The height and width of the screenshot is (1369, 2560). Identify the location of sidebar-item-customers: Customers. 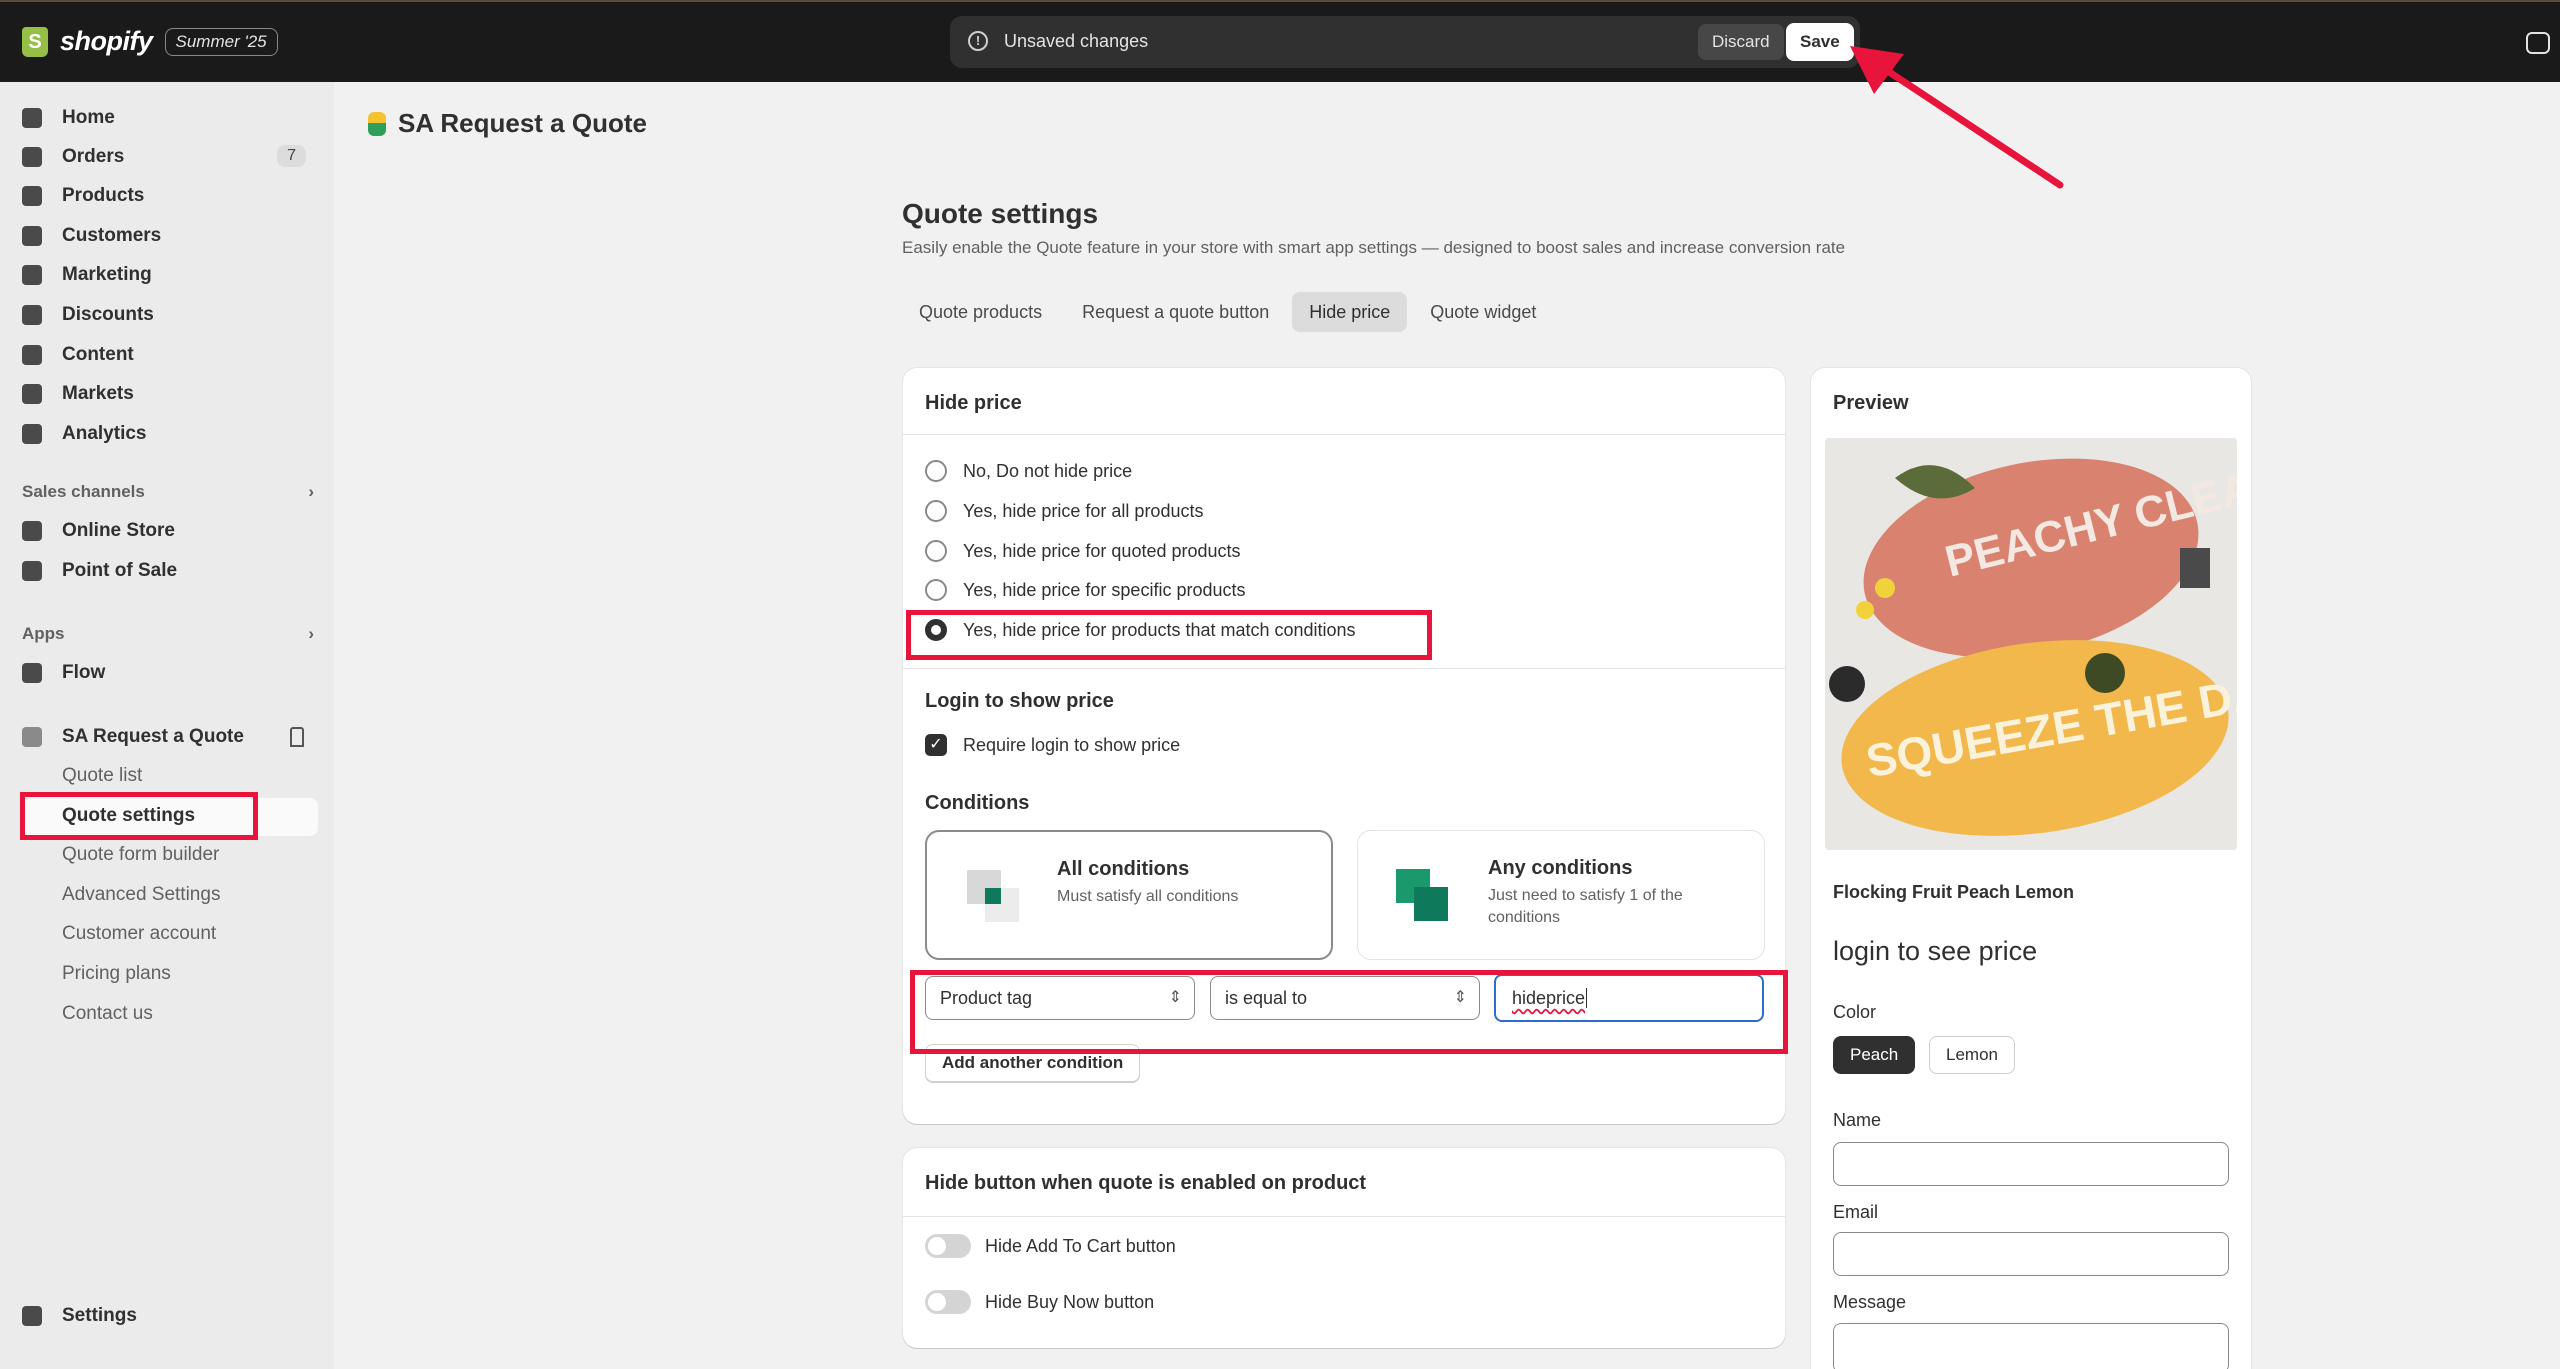
(170, 236).